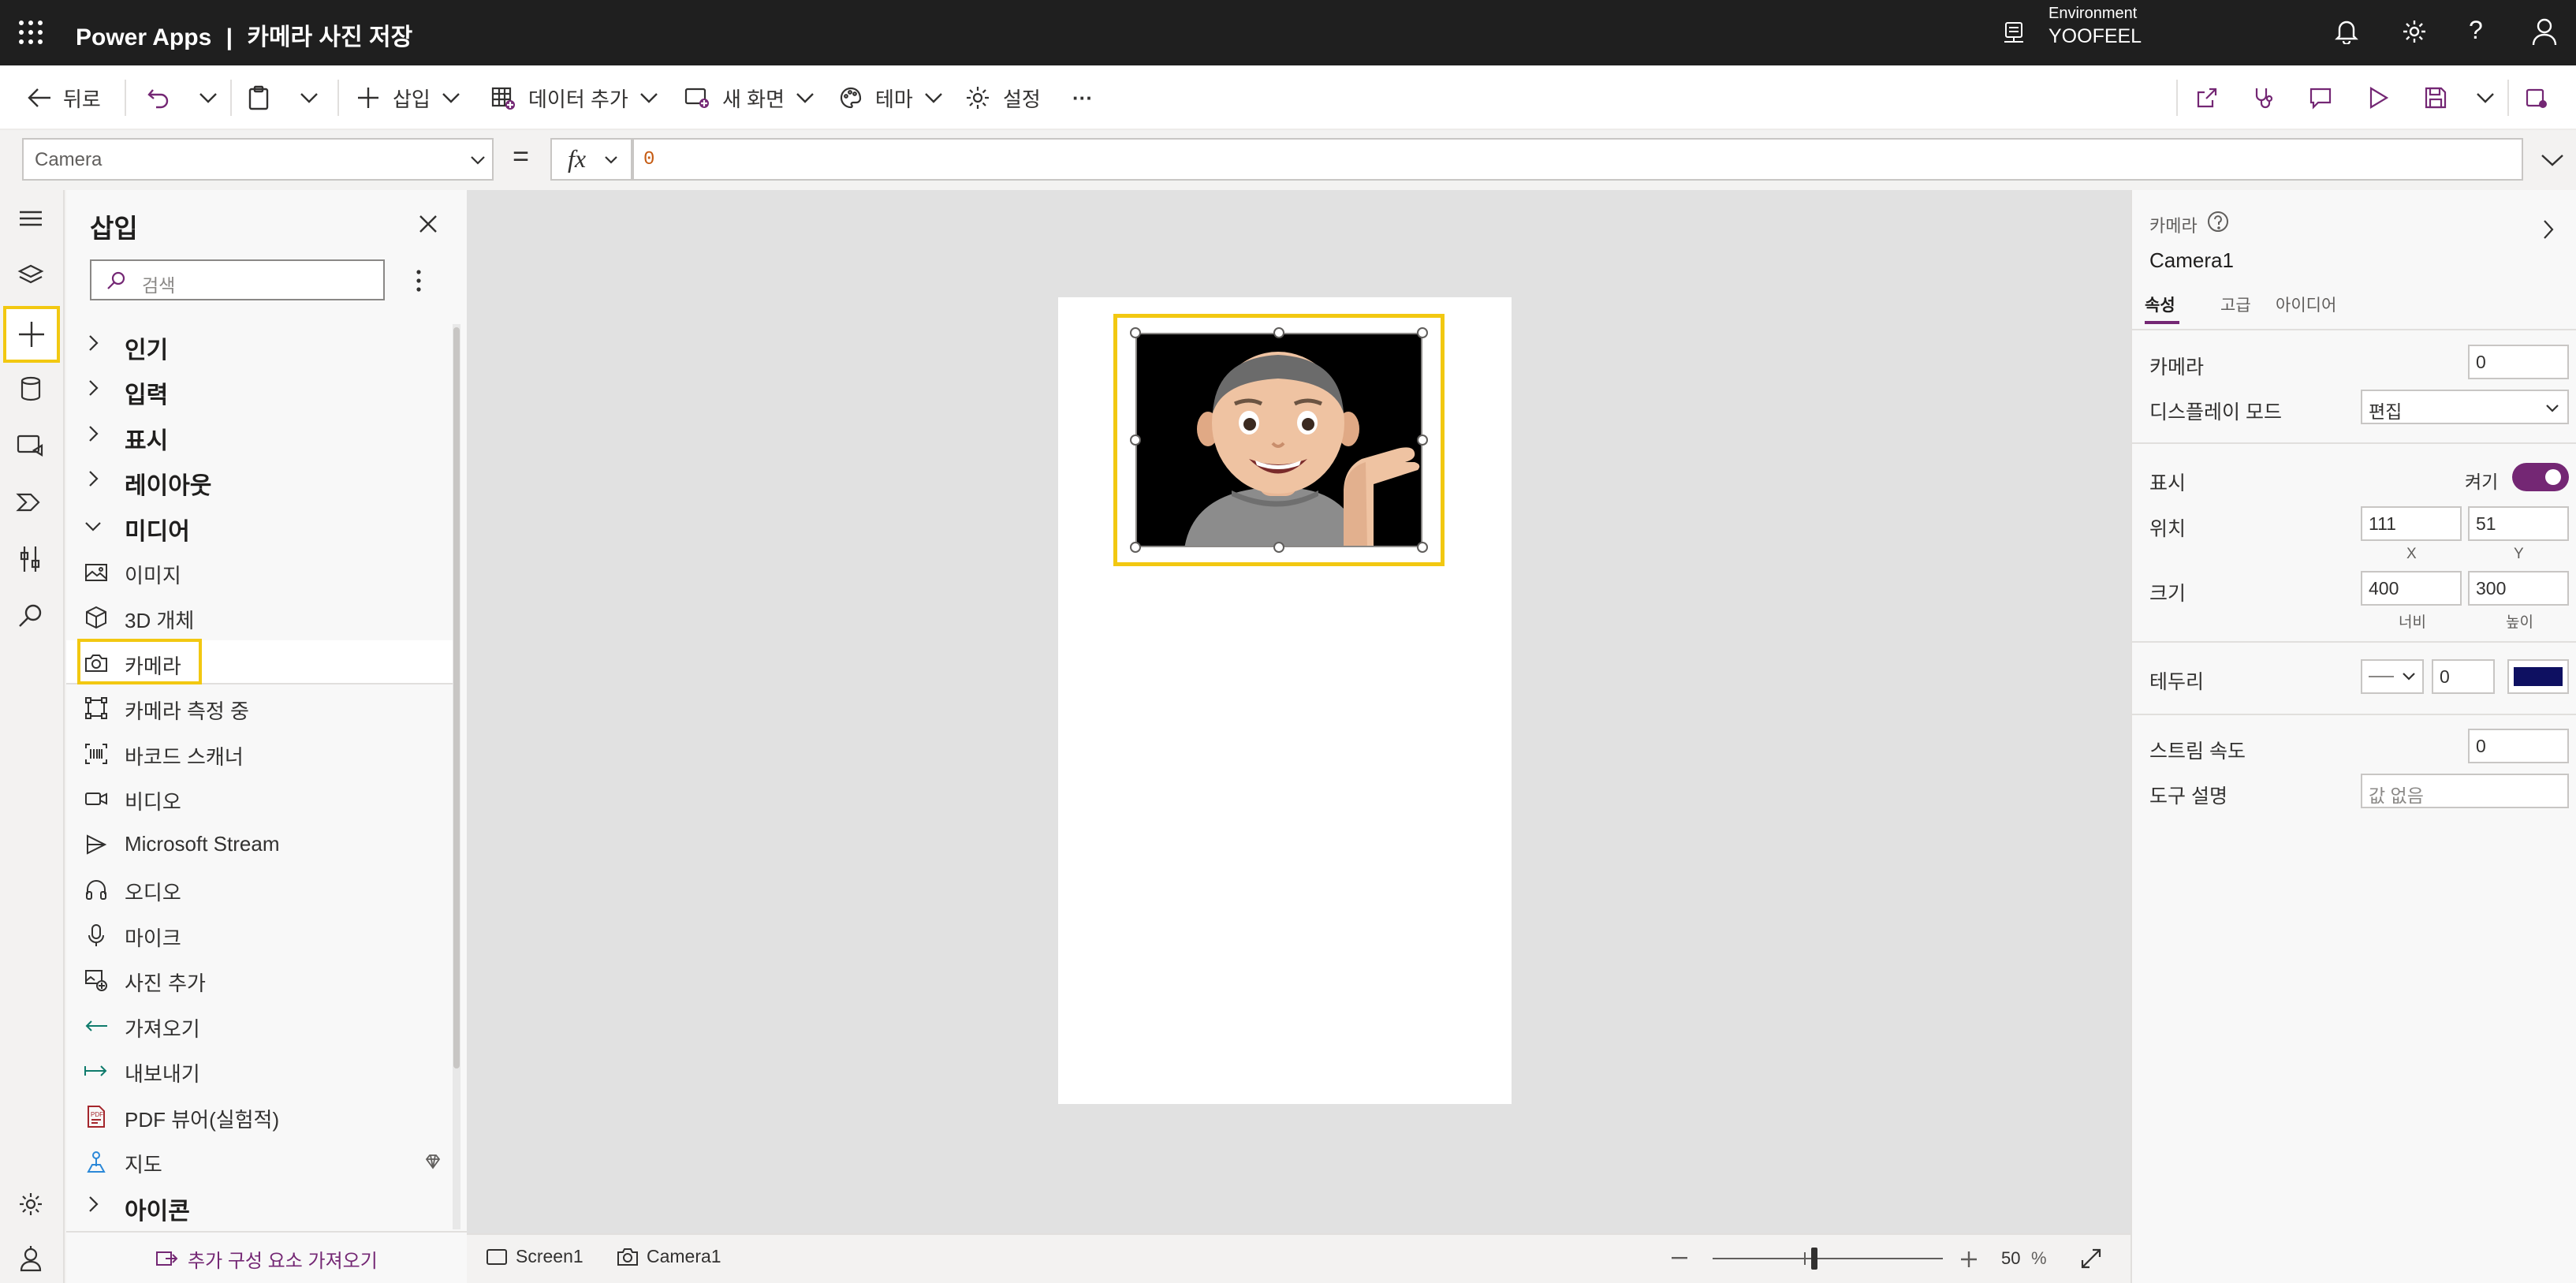 The image size is (2576, 1283). What do you see at coordinates (2435, 97) in the screenshot?
I see `save-button` at bounding box center [2435, 97].